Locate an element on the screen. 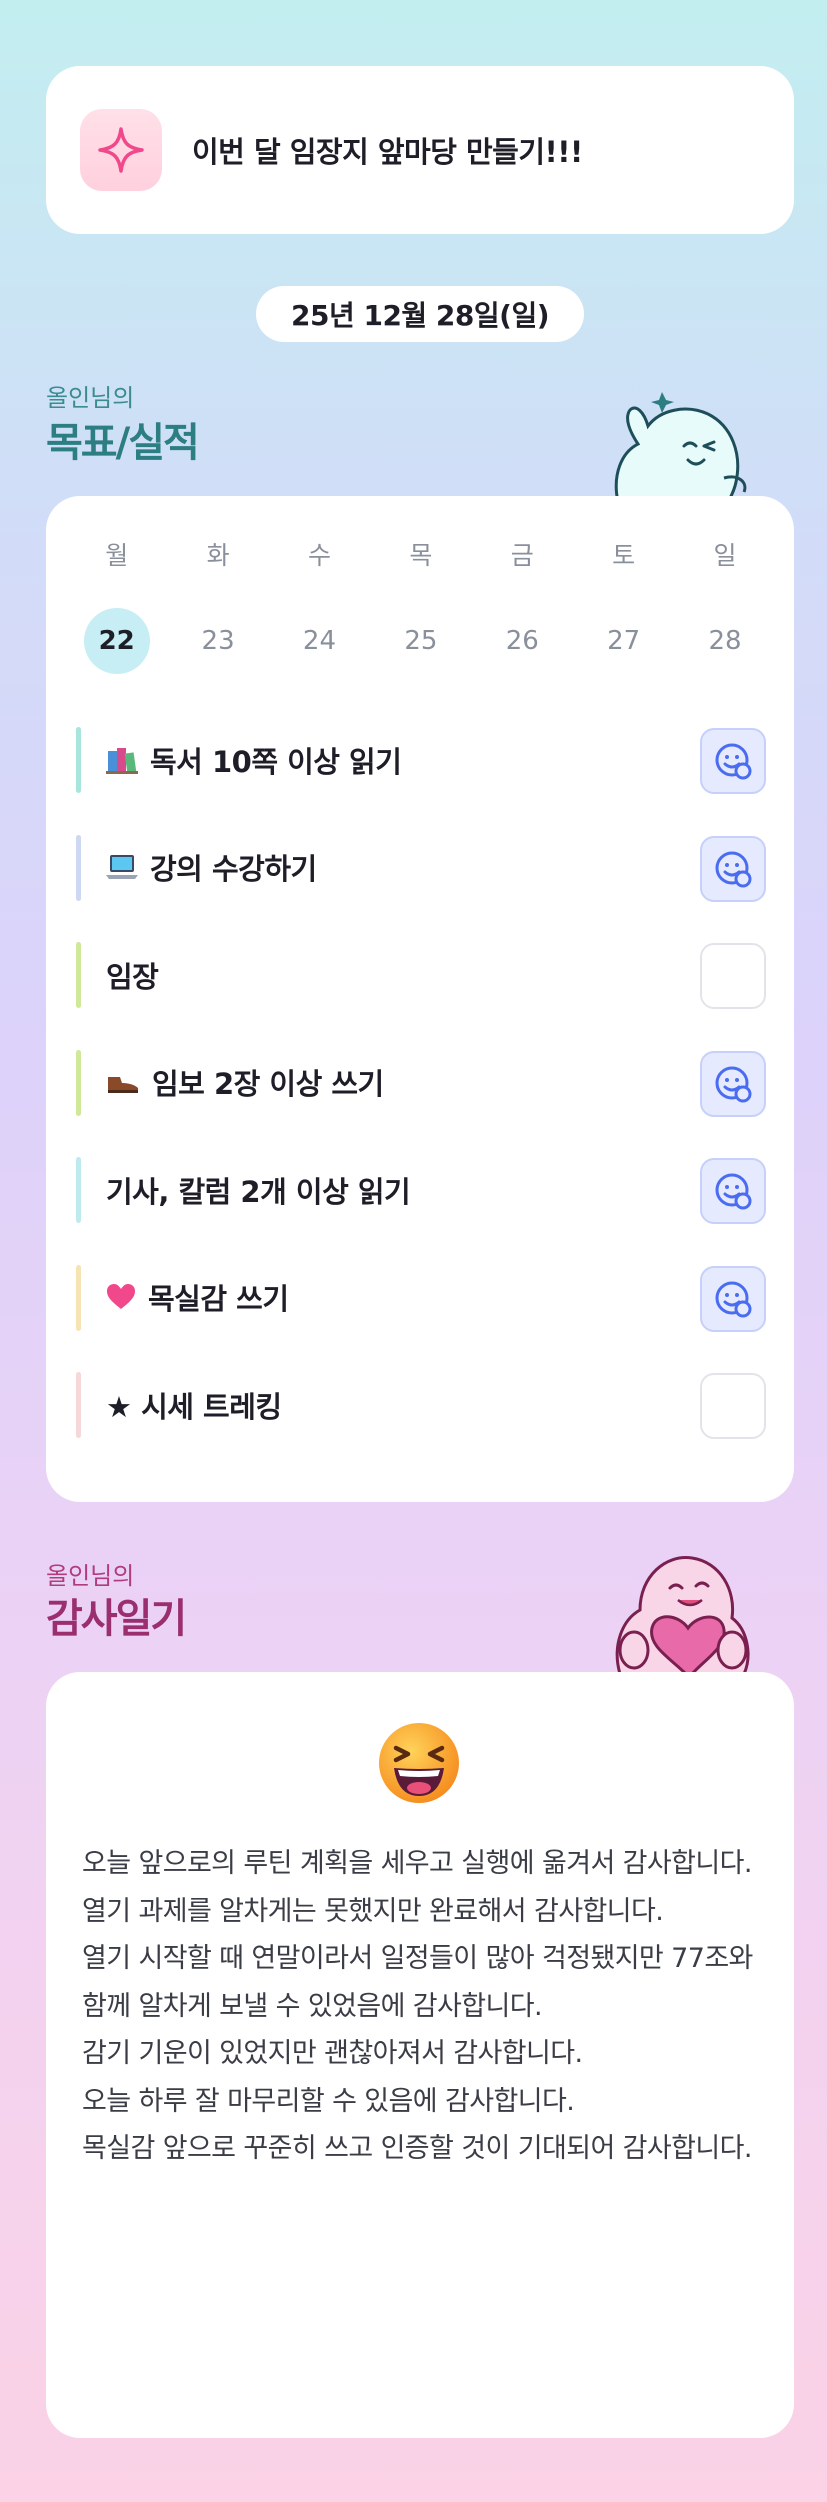 This screenshot has height=2502, width=827. goals-section-subtitle: 올인님의 is located at coordinates (90, 398).